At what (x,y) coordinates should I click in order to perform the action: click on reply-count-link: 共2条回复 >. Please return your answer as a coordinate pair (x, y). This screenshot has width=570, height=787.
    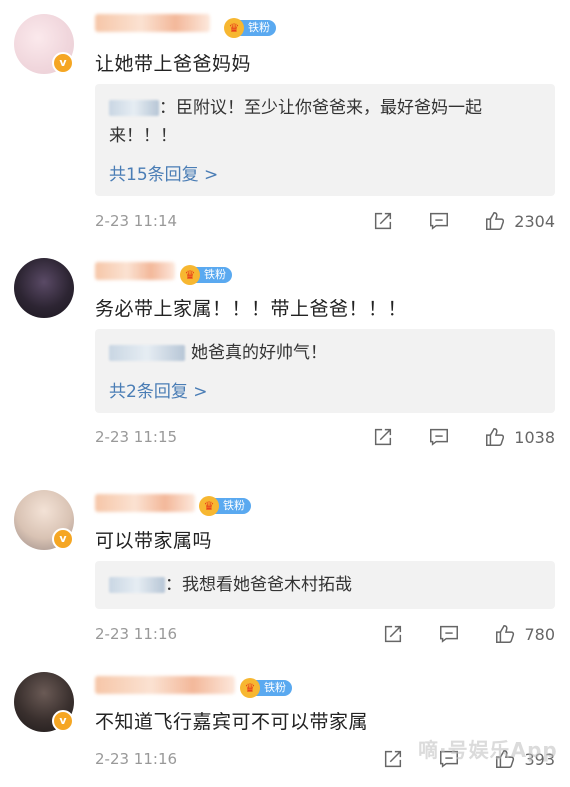
    Looking at the image, I should click on (158, 389).